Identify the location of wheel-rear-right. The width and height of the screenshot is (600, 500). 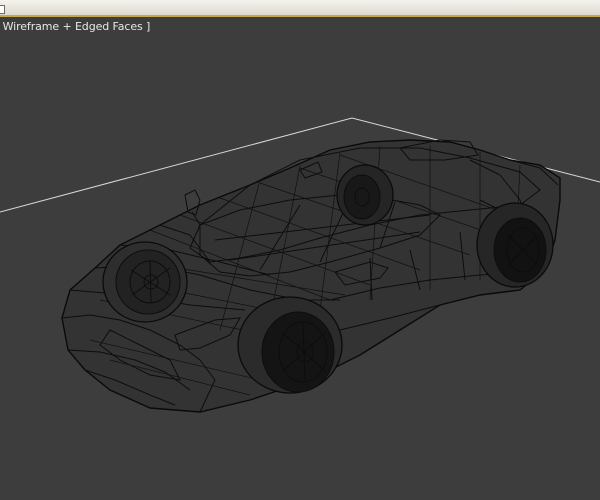
(515, 245).